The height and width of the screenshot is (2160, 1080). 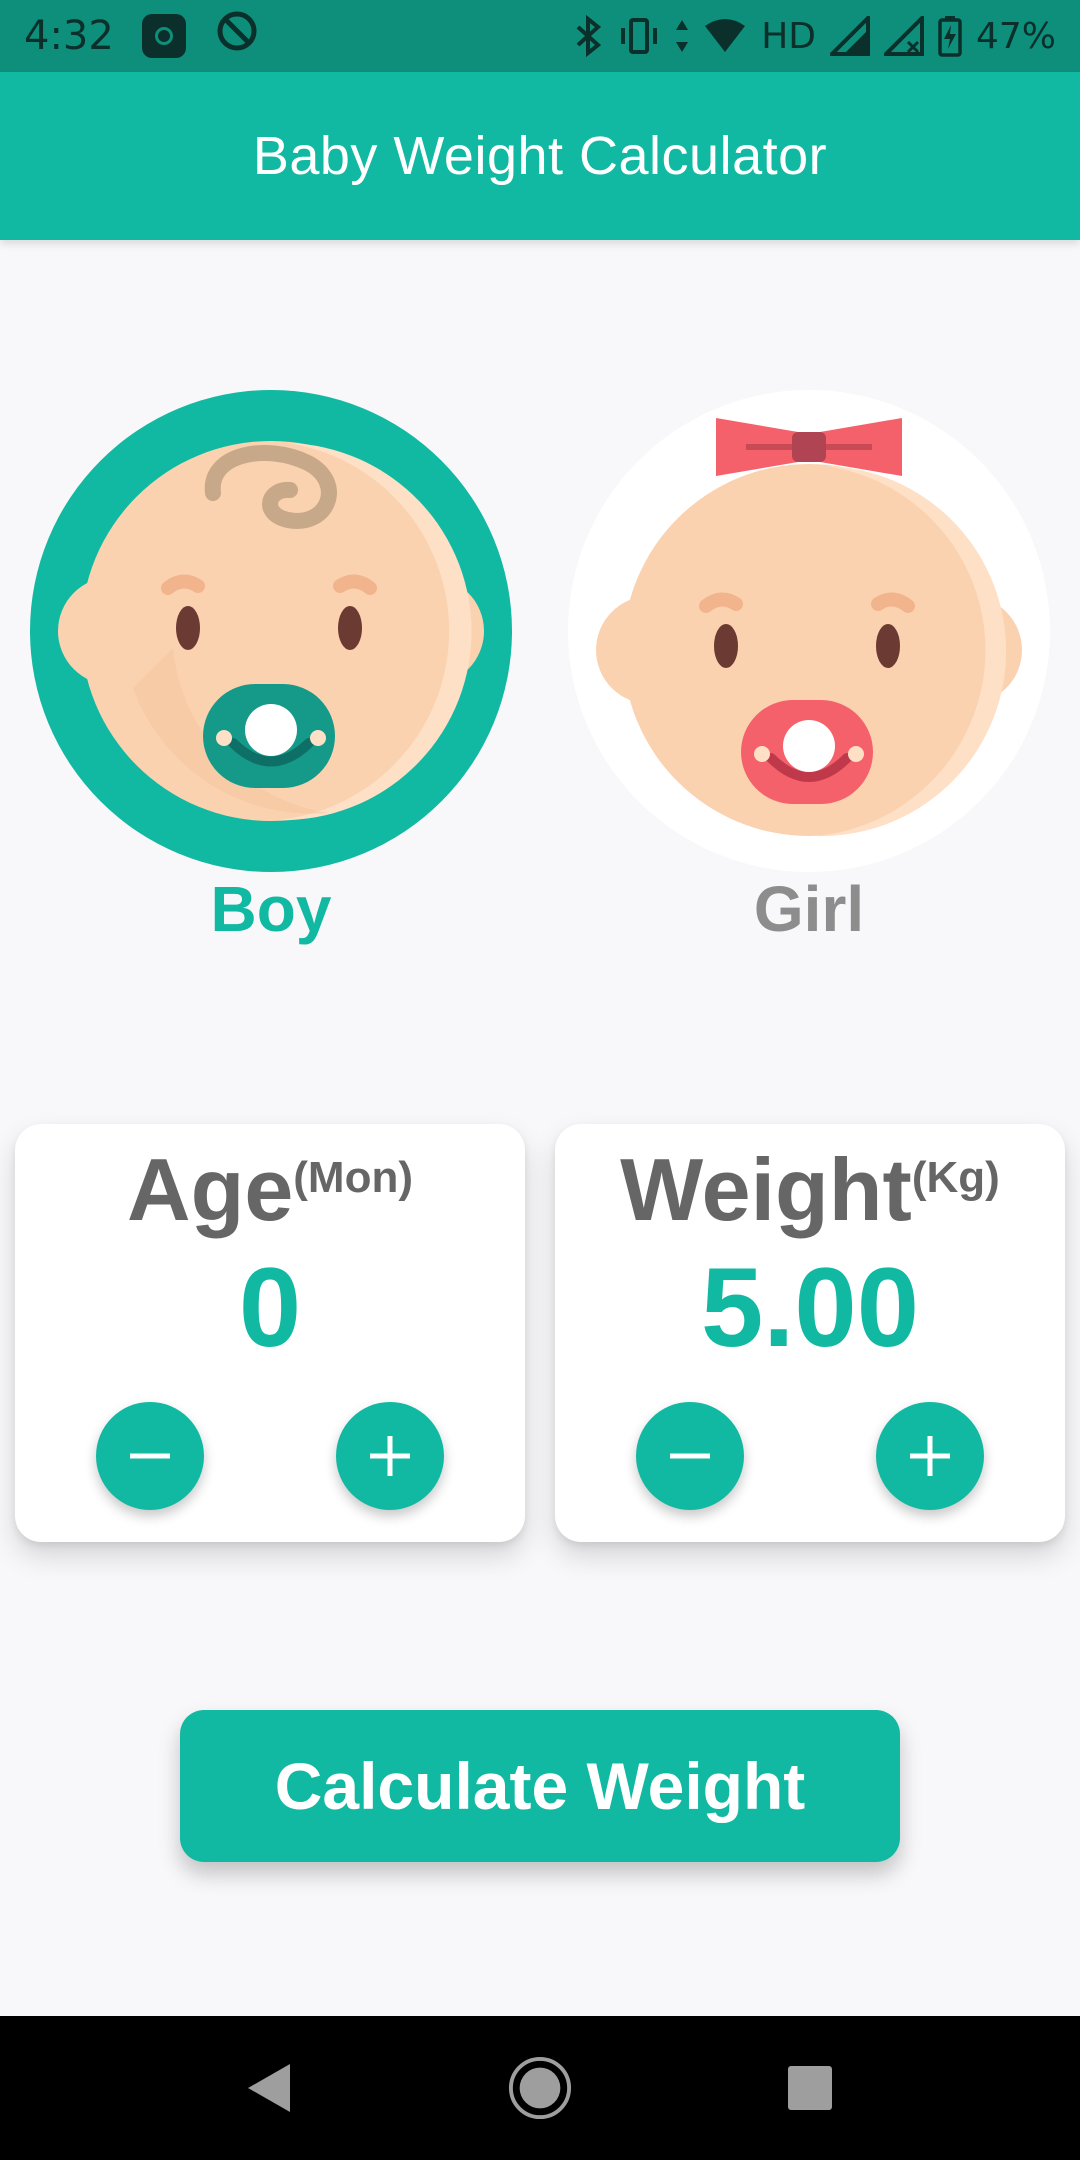 I want to click on boy-avatar-icon, so click(x=271, y=631).